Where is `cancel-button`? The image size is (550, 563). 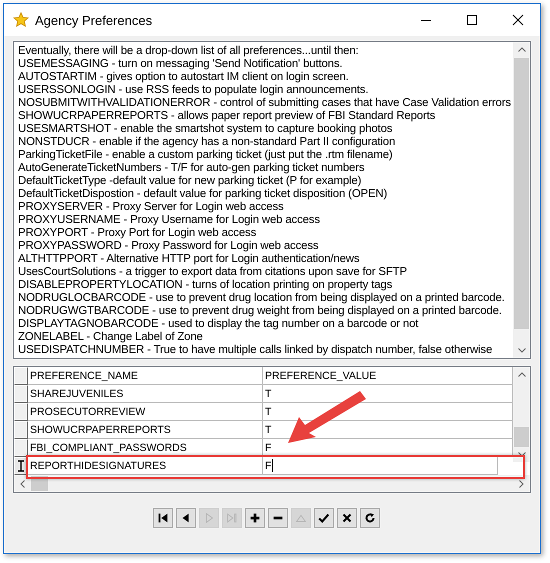
cancel-button is located at coordinates (346, 518).